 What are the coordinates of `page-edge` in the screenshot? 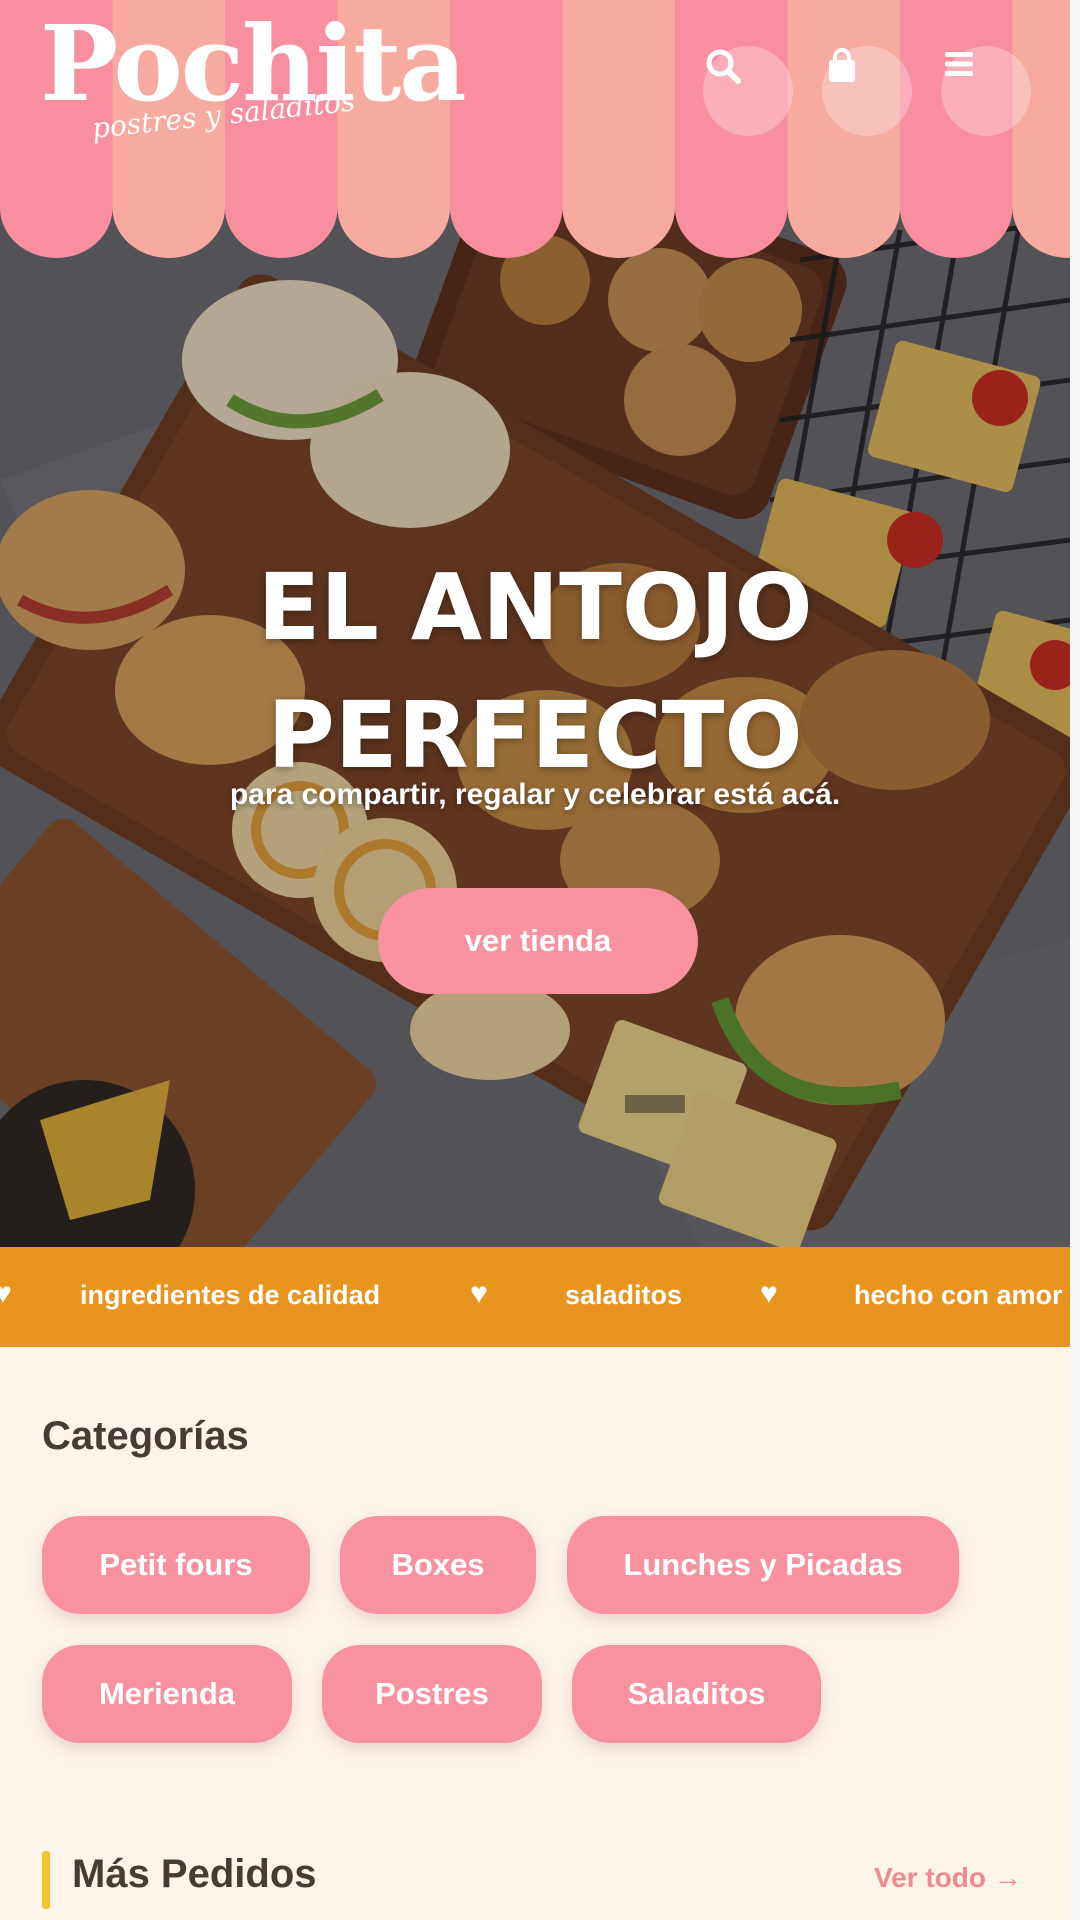 It's located at (1075, 960).